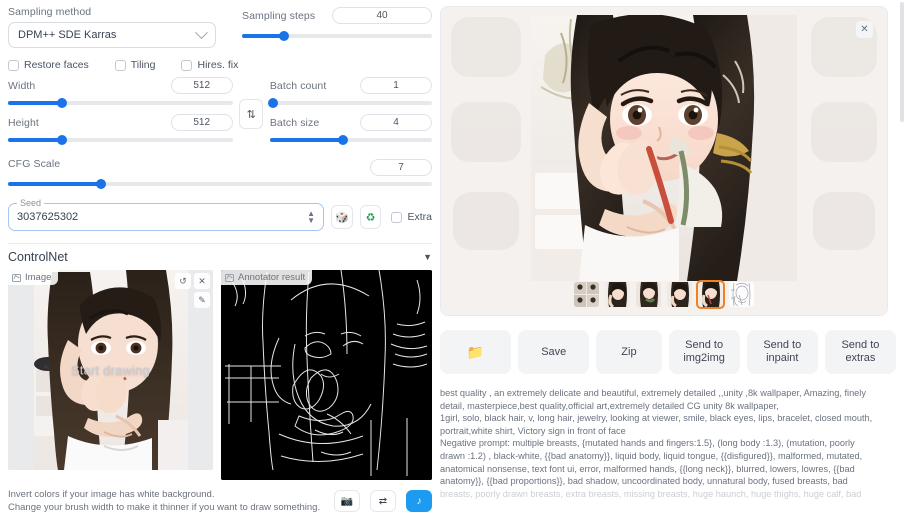 Image resolution: width=904 pixels, height=514 pixels. What do you see at coordinates (38, 277) in the screenshot?
I see `image-pane-label: Image` at bounding box center [38, 277].